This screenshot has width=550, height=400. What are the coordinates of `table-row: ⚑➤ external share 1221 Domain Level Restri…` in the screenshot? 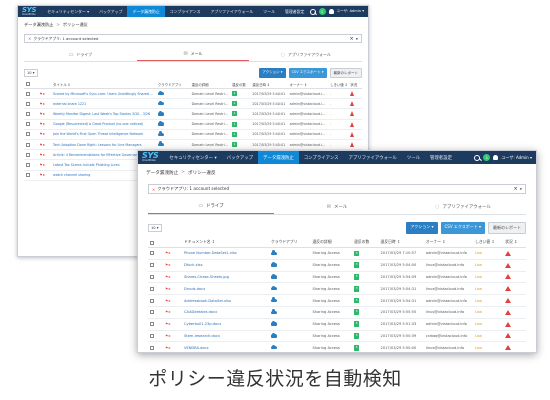 It's located at (193, 104).